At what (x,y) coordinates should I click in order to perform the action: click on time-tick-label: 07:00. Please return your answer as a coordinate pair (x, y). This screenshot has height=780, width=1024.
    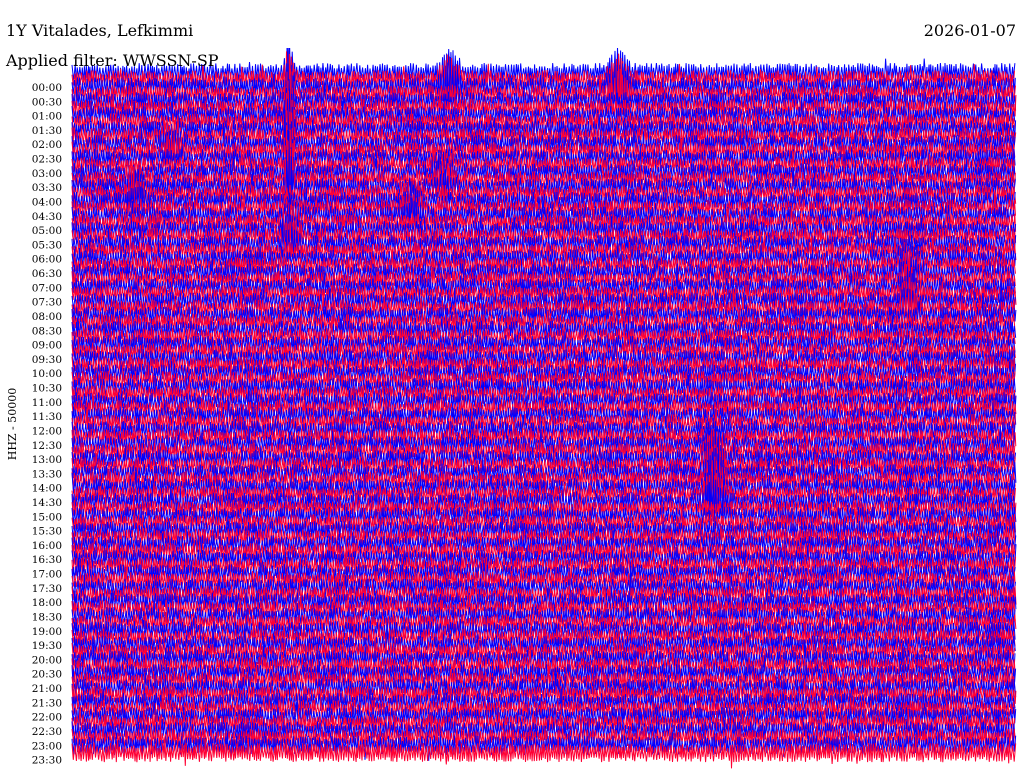
    Looking at the image, I should click on (47, 288).